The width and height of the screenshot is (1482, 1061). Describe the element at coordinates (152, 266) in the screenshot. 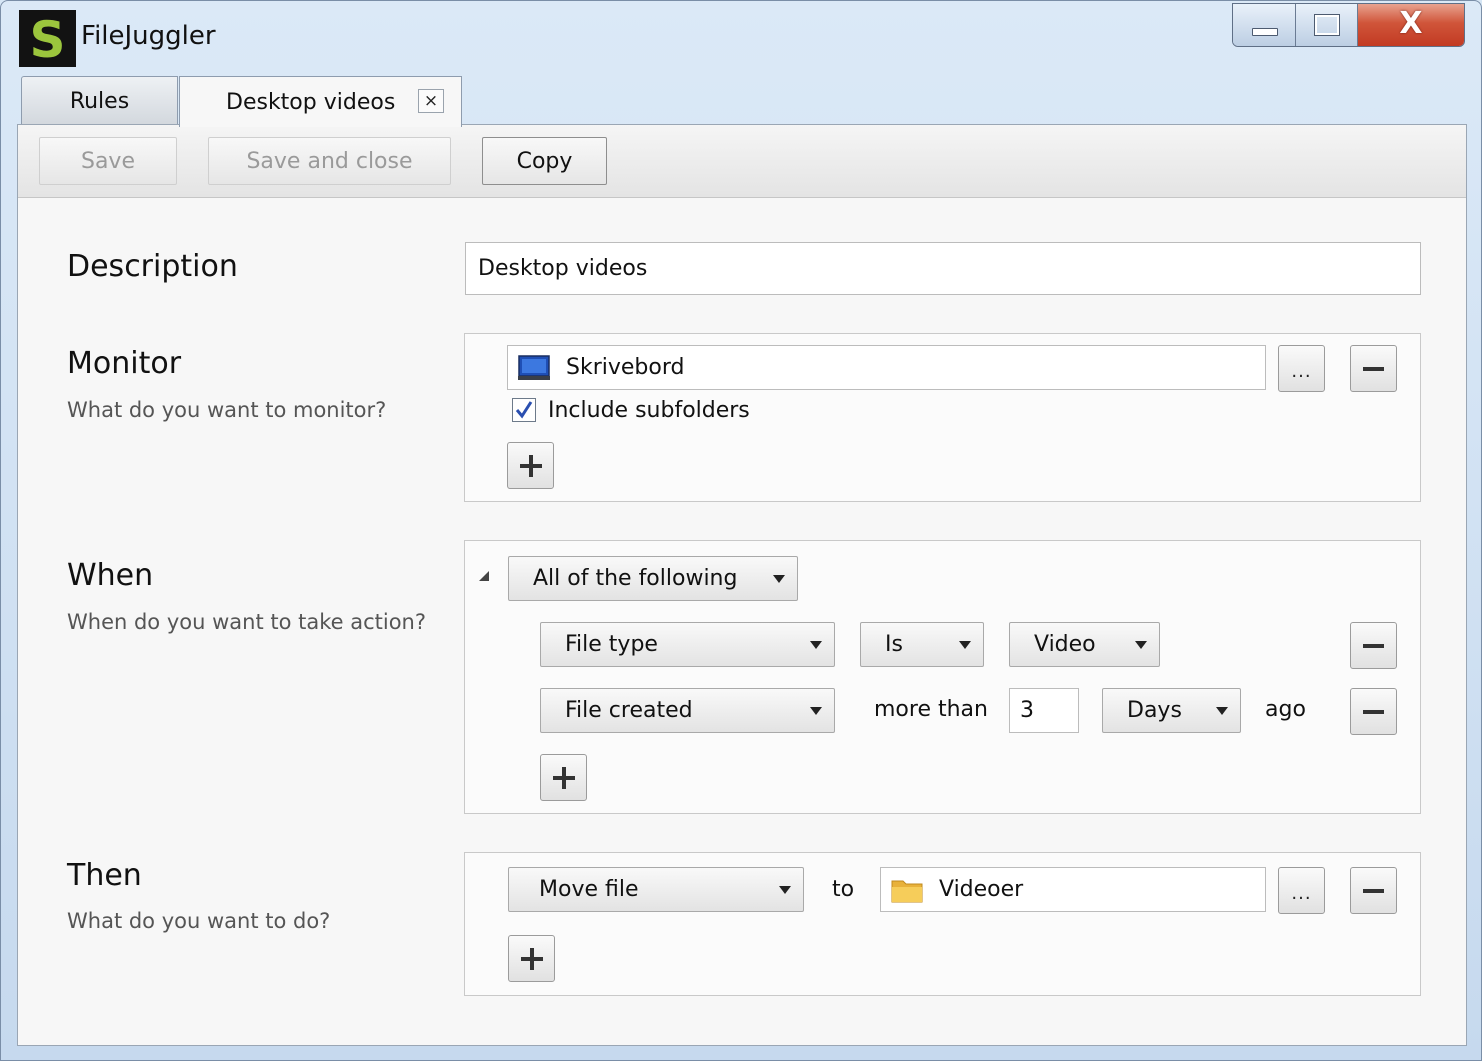

I see `description-title: Description` at that location.